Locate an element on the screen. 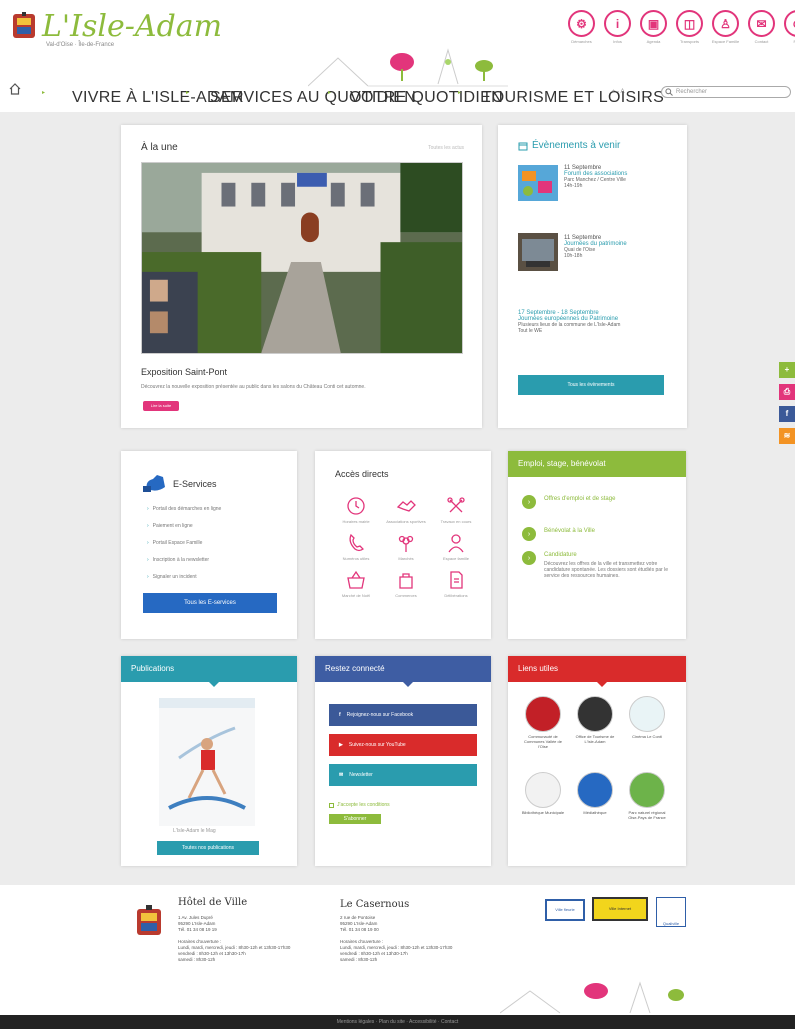 This screenshot has height=1029, width=795. une-article-title: Exposition Saint-Pont is located at coordinates (184, 372).